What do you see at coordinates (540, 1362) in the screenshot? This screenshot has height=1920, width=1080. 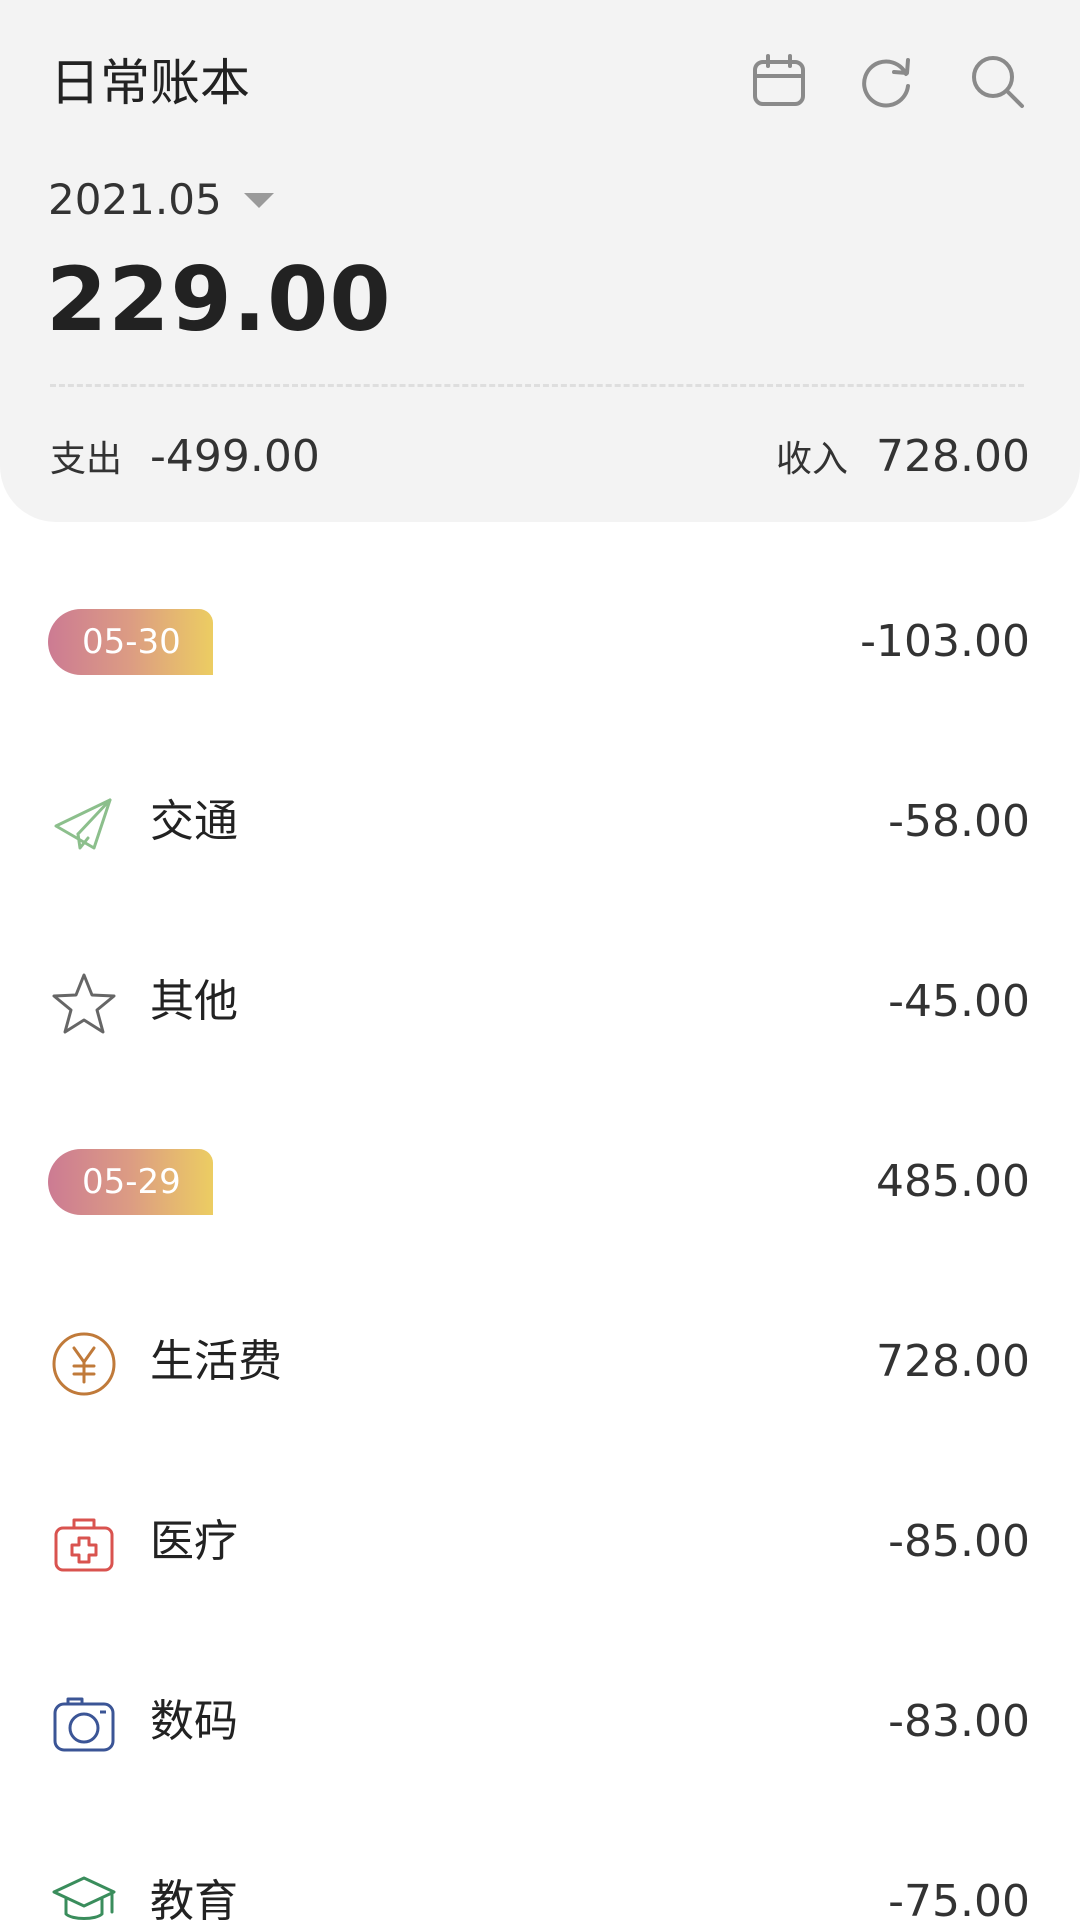 I see `transaction-row: 生活费 728.00` at bounding box center [540, 1362].